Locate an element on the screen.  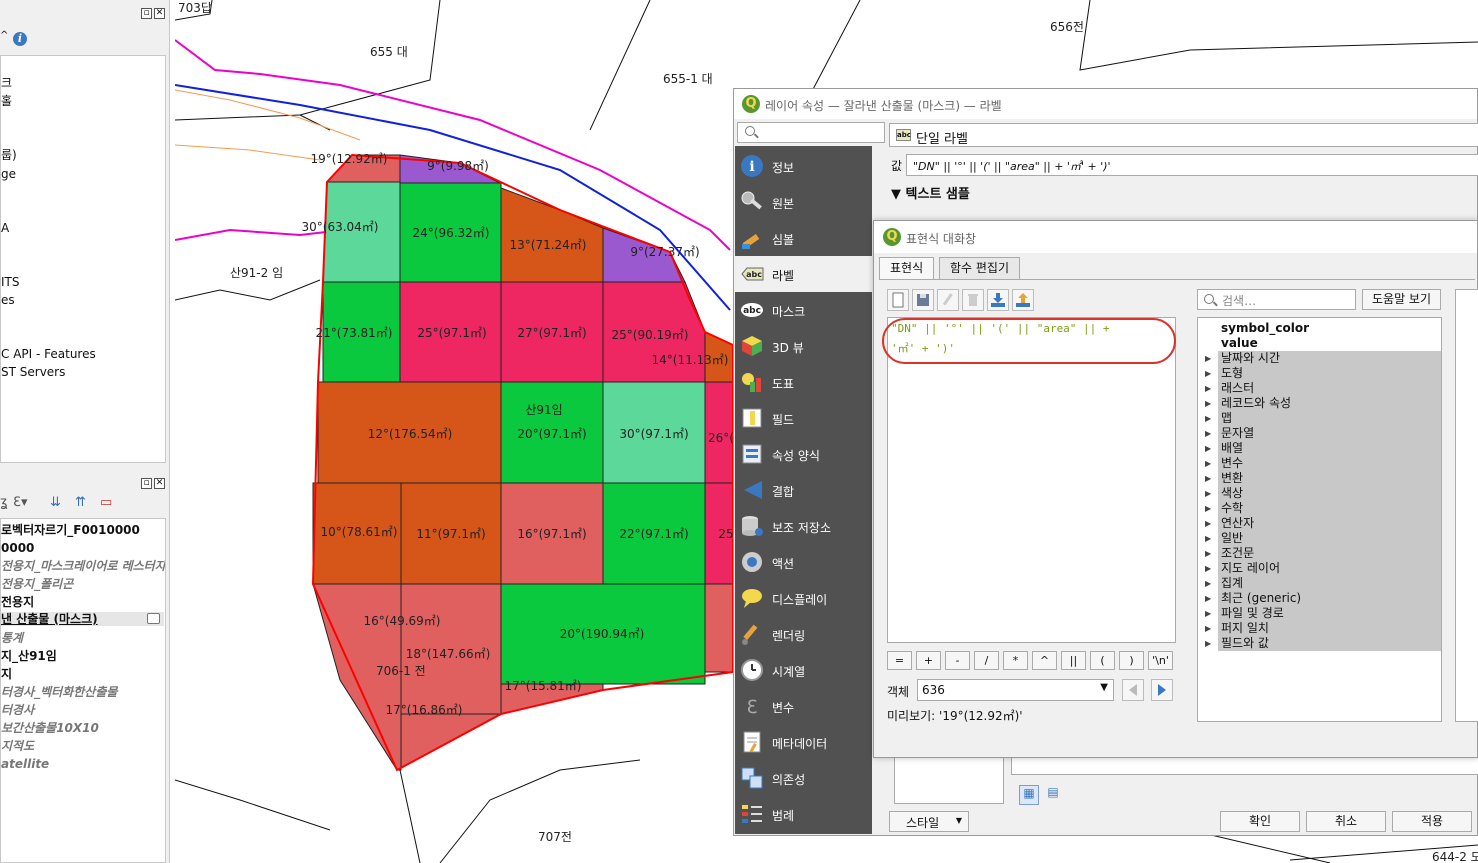
delete-icon is located at coordinates (973, 300).